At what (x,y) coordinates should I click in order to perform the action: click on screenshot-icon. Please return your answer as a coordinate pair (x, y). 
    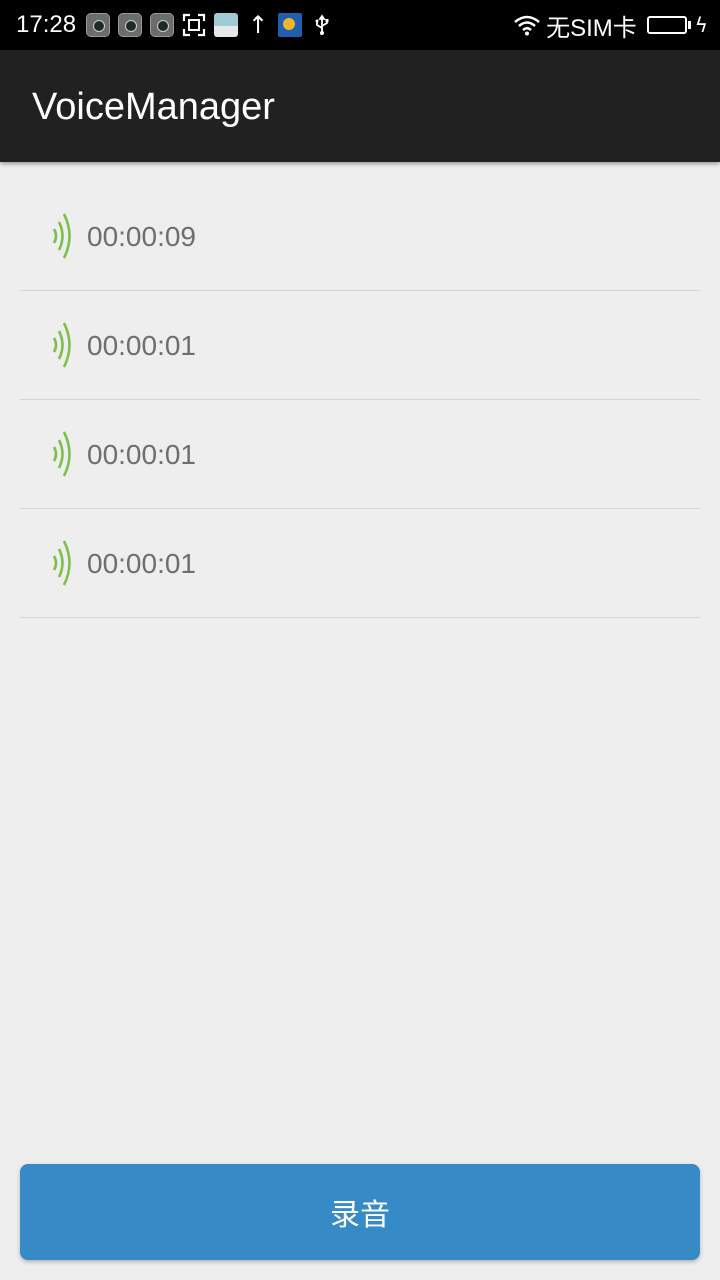
    Looking at the image, I should click on (194, 25).